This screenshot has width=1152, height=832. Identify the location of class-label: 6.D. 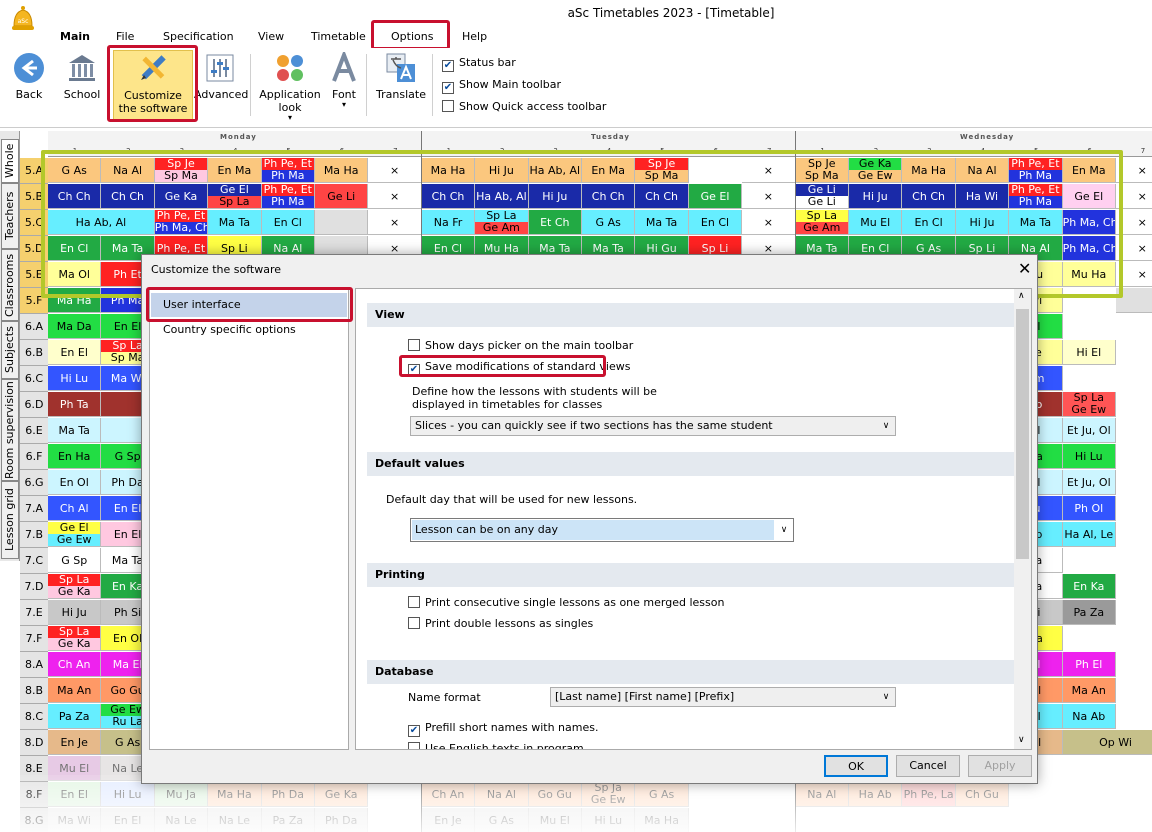
(34, 405).